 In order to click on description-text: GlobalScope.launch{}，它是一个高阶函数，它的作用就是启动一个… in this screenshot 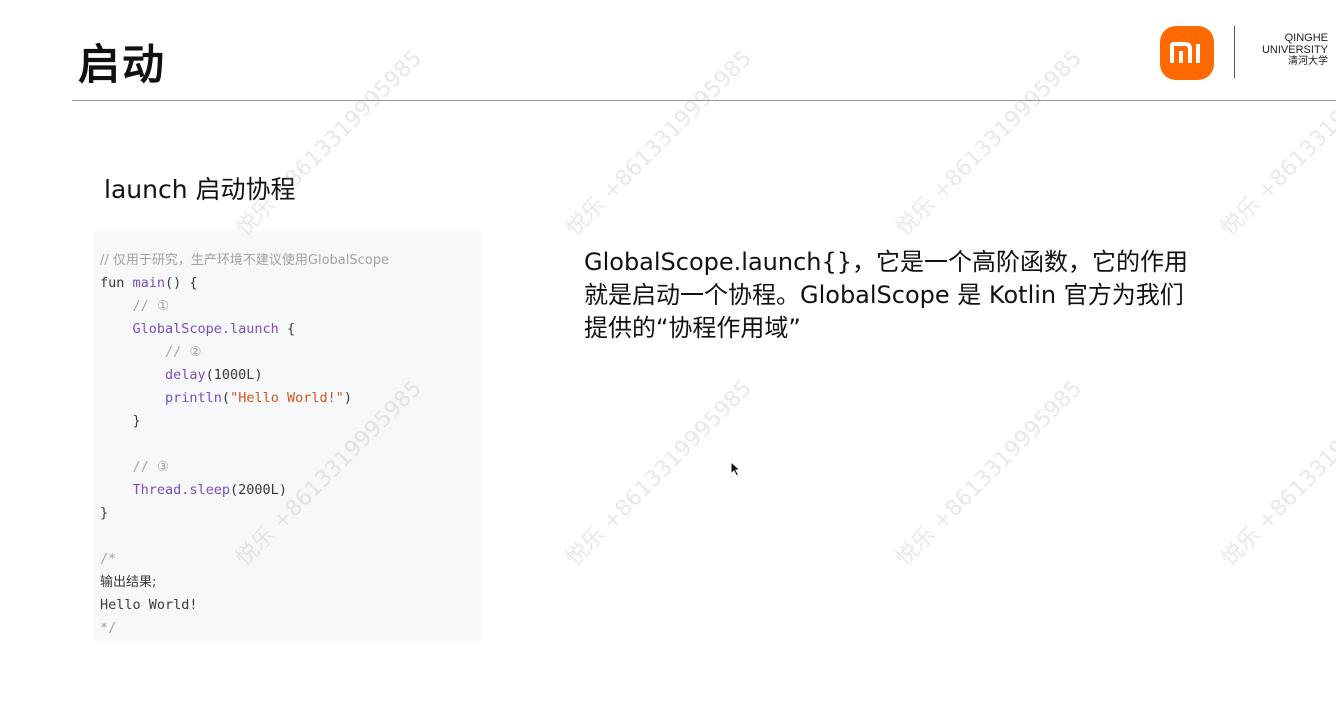, I will do `click(886, 295)`.